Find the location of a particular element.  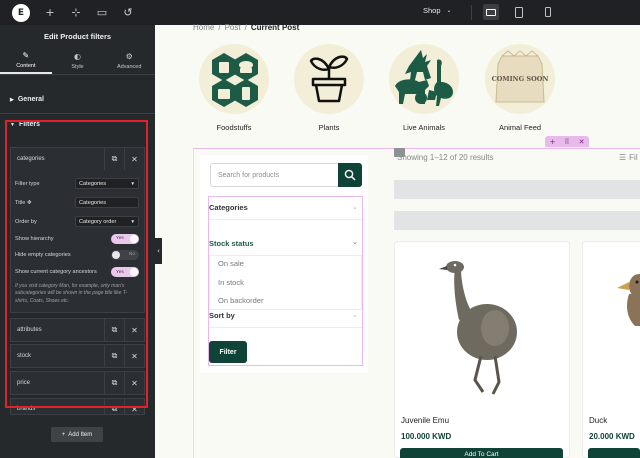

search-icon is located at coordinates (350, 175).